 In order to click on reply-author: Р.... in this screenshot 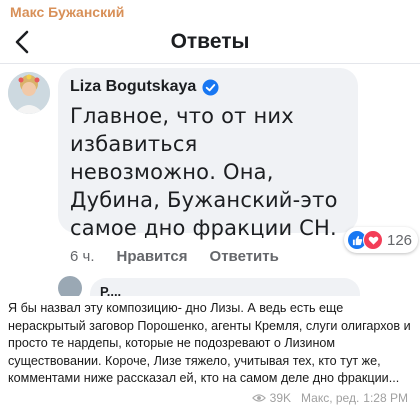, I will do `click(110, 290)`.